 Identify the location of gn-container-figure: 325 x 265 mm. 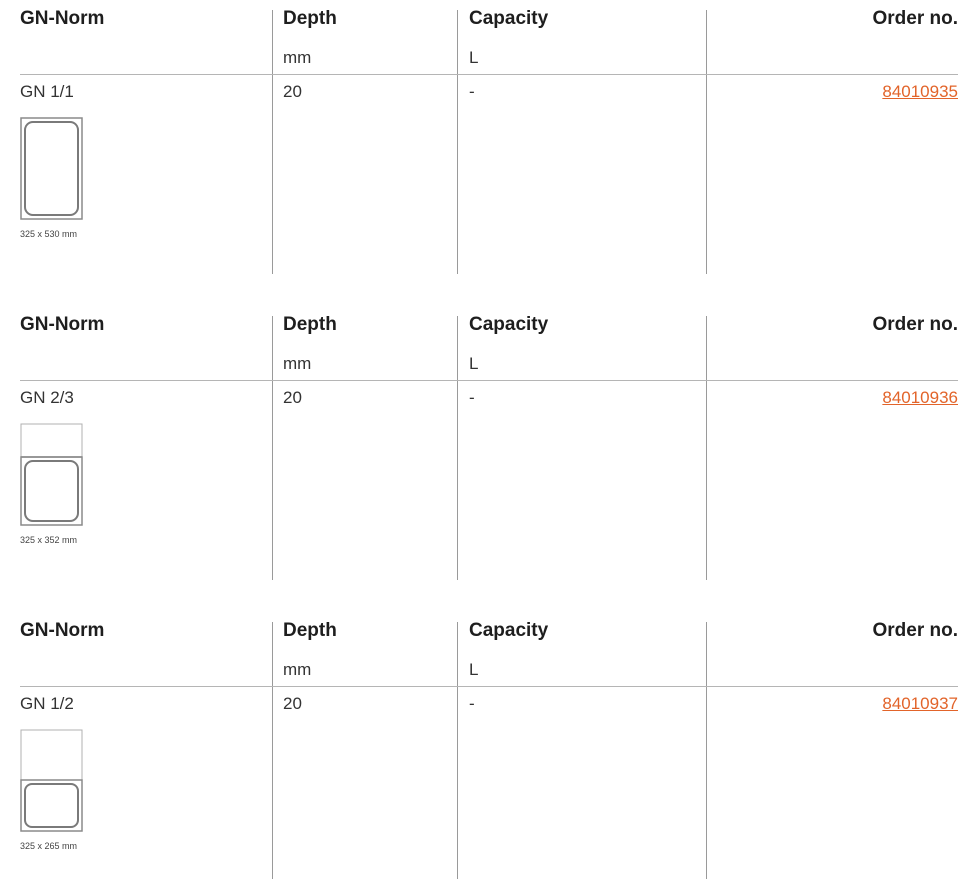
(75, 793).